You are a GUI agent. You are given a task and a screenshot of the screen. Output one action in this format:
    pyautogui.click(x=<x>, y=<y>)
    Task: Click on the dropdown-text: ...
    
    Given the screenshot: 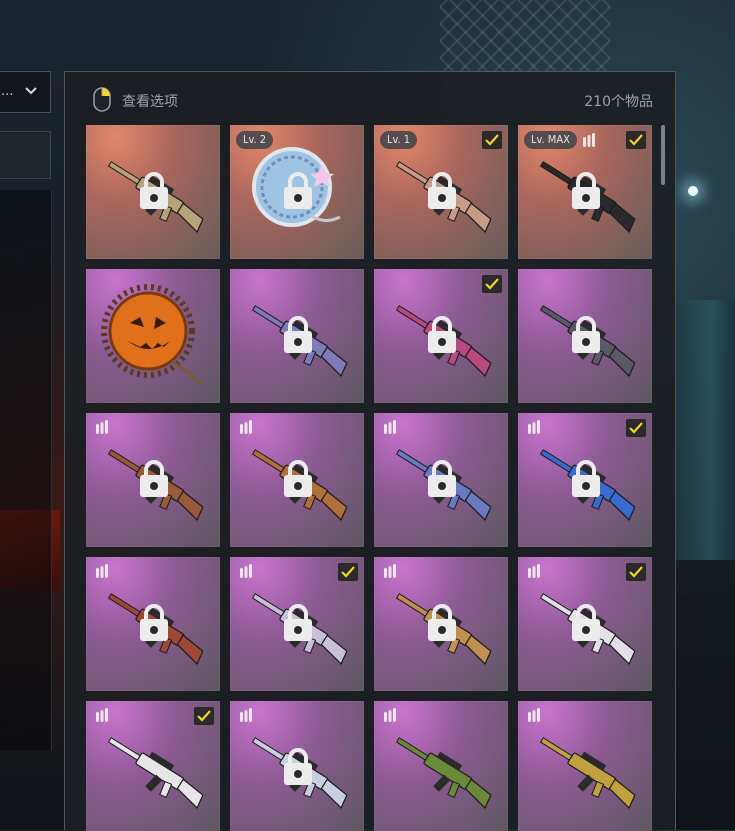 What is the action you would take?
    pyautogui.click(x=7, y=91)
    